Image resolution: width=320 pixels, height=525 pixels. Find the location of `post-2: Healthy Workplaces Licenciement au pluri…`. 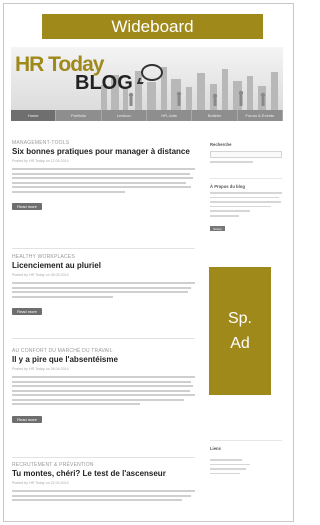

post-2: Healthy Workplaces Licenciement au pluri… is located at coordinates (103, 286).